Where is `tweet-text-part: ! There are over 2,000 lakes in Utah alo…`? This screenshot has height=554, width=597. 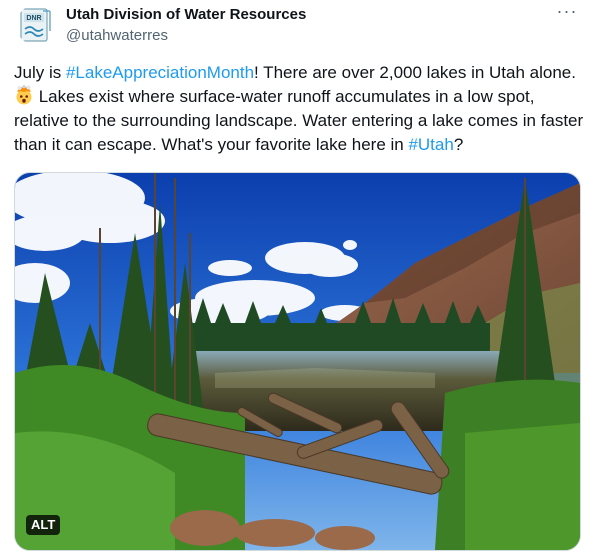
tweet-text-part: ! There are over 2,000 lakes in Utah alo… is located at coordinates (415, 72).